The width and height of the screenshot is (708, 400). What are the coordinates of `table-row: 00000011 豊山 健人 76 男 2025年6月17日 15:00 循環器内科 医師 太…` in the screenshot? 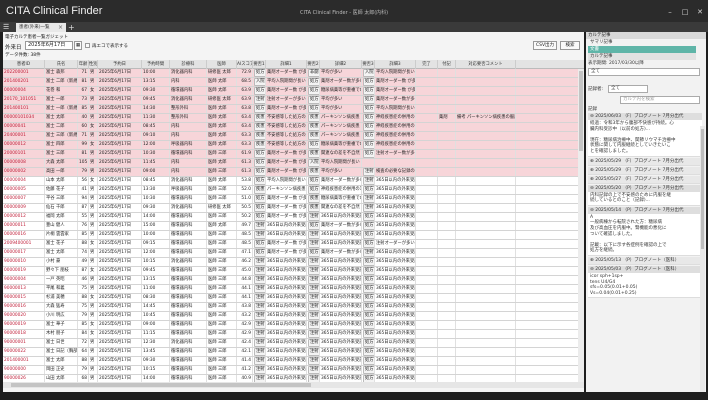 It's located at (293, 226).